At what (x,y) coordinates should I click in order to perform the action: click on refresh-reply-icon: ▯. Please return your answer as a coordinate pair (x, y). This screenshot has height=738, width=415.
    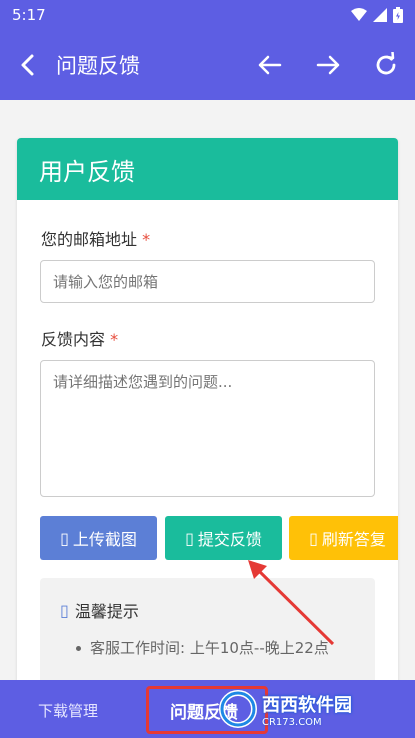
    Looking at the image, I should click on (313, 538).